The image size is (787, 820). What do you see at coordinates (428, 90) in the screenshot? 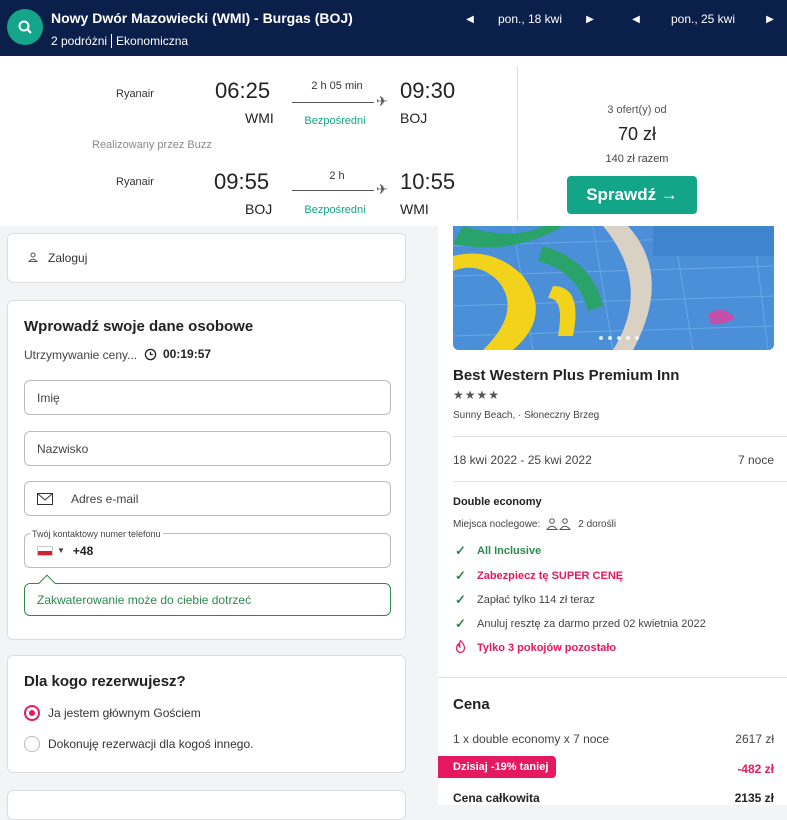
I see `arrival-time: 09:30` at bounding box center [428, 90].